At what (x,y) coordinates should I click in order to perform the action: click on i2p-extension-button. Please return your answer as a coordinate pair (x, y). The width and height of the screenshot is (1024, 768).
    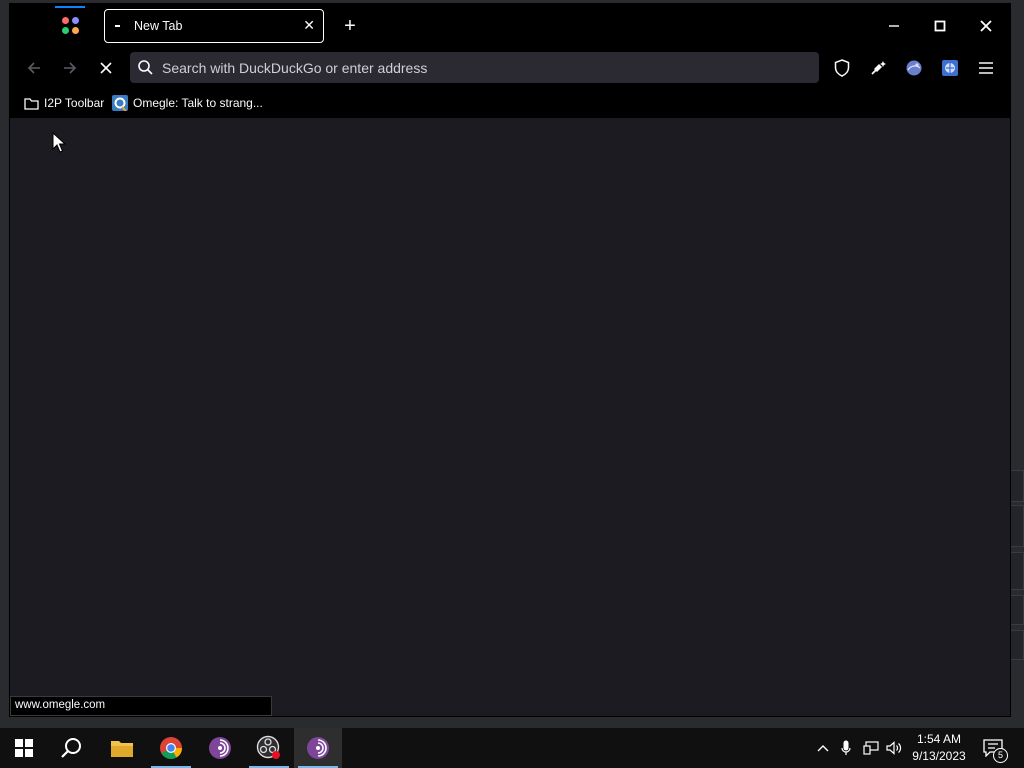
    Looking at the image, I should click on (914, 68).